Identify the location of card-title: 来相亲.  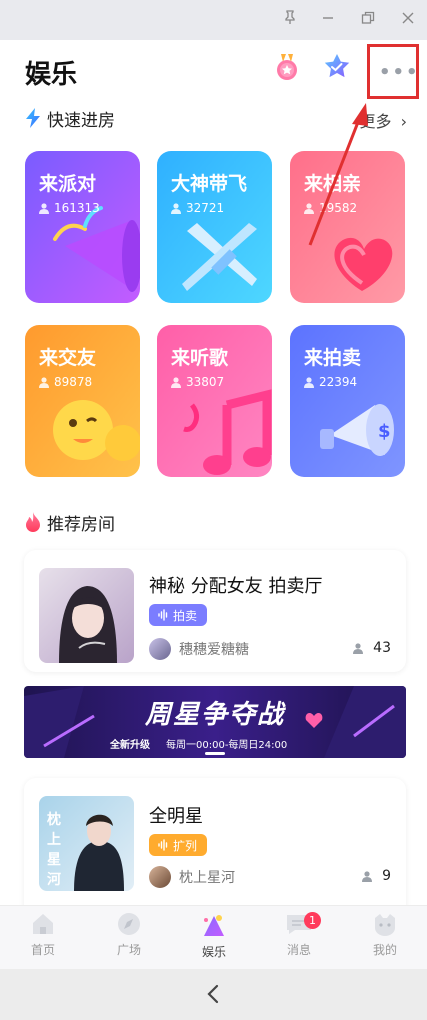
(333, 184).